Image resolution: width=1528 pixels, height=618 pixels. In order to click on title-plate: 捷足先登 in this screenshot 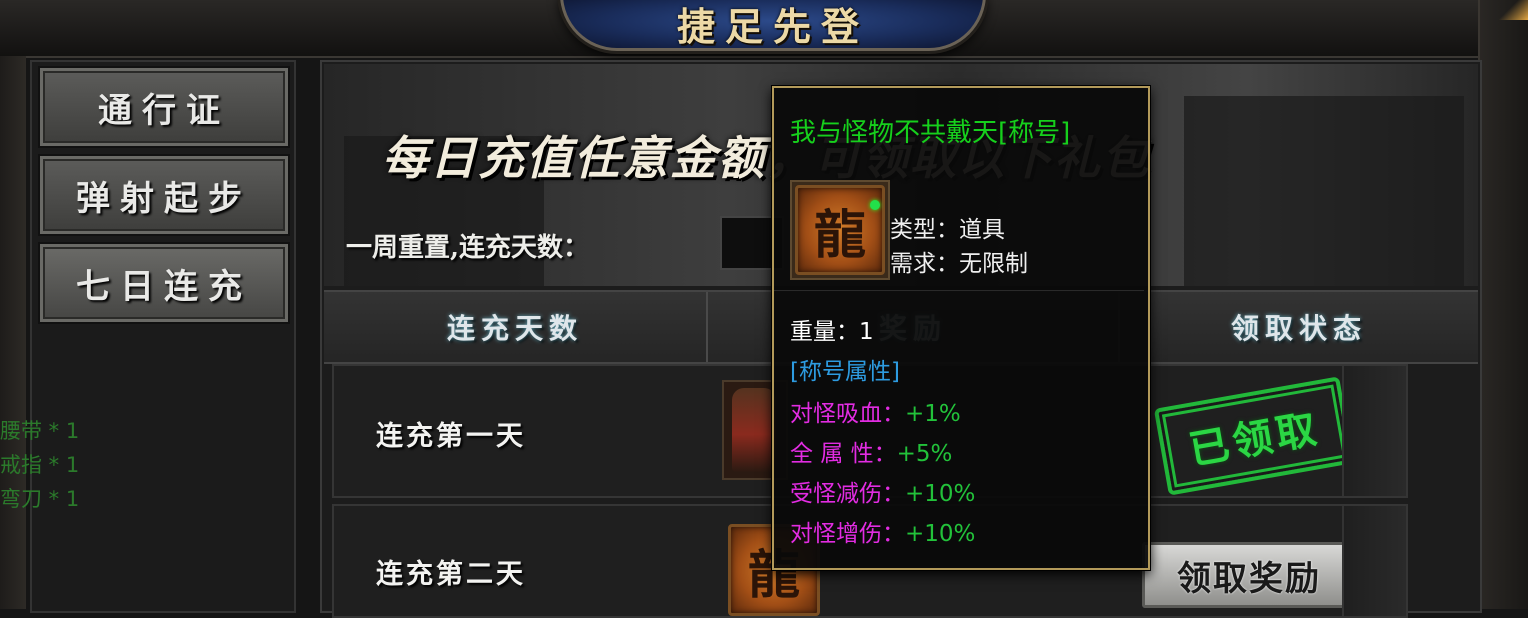, I will do `click(773, 25)`.